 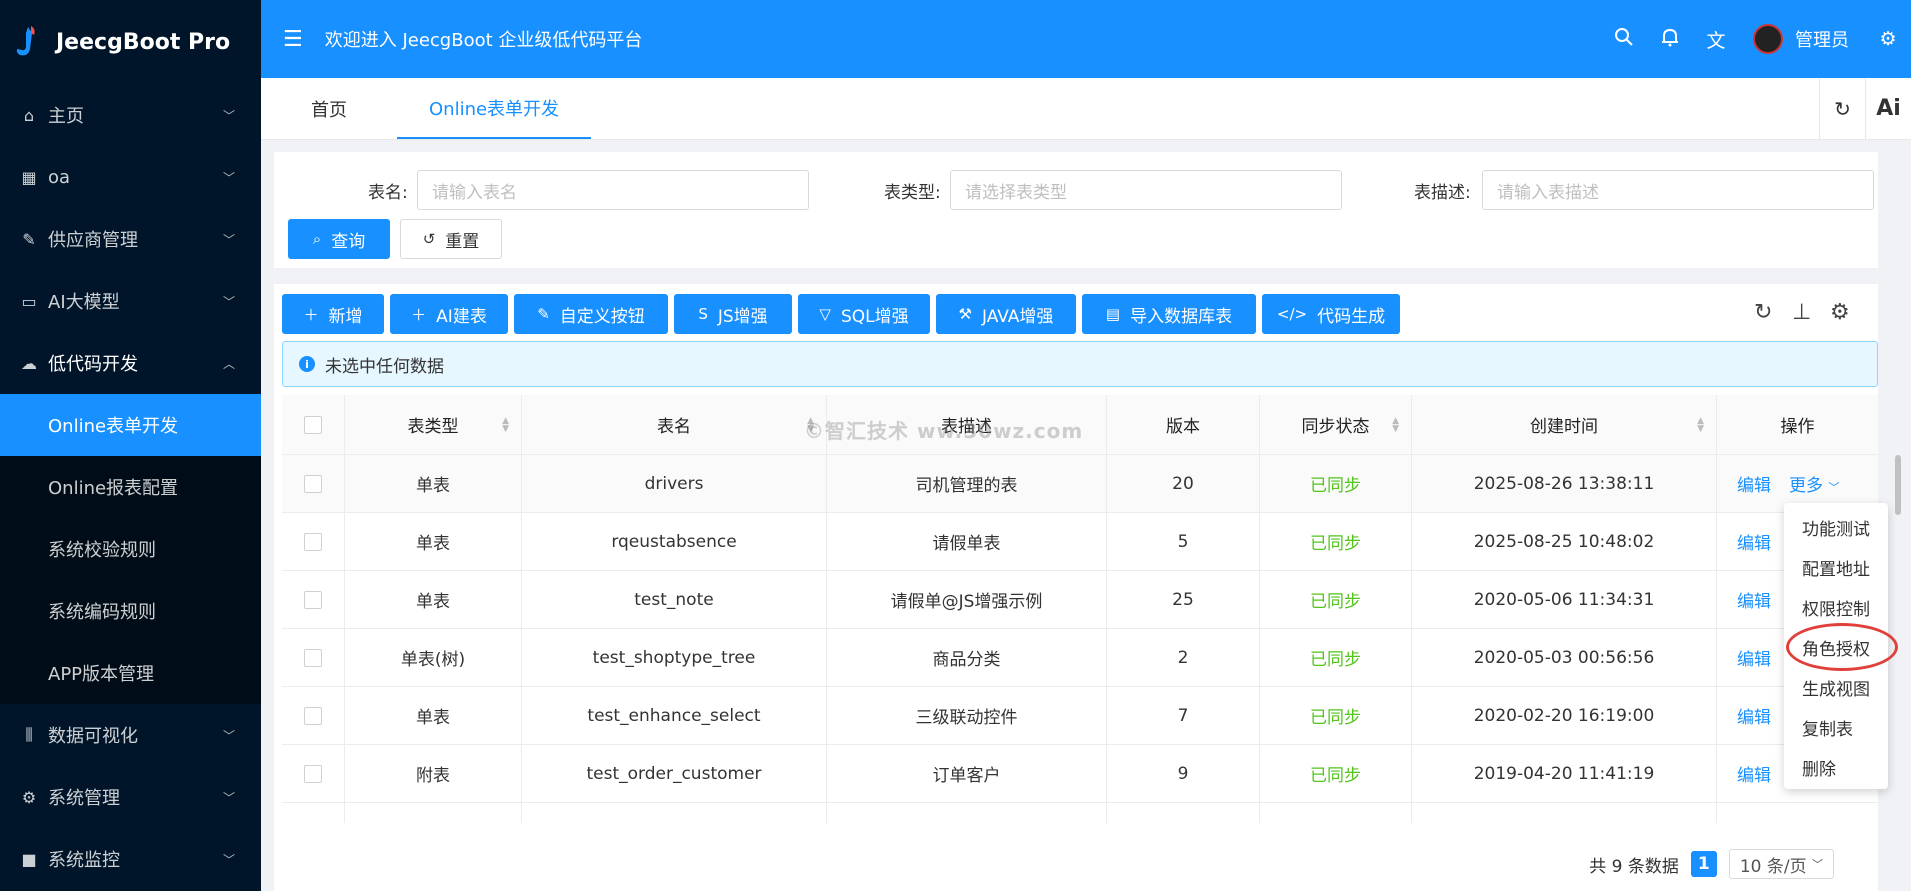 What do you see at coordinates (449, 314) in the screenshot?
I see `ai-build-button: ＋ AI建表` at bounding box center [449, 314].